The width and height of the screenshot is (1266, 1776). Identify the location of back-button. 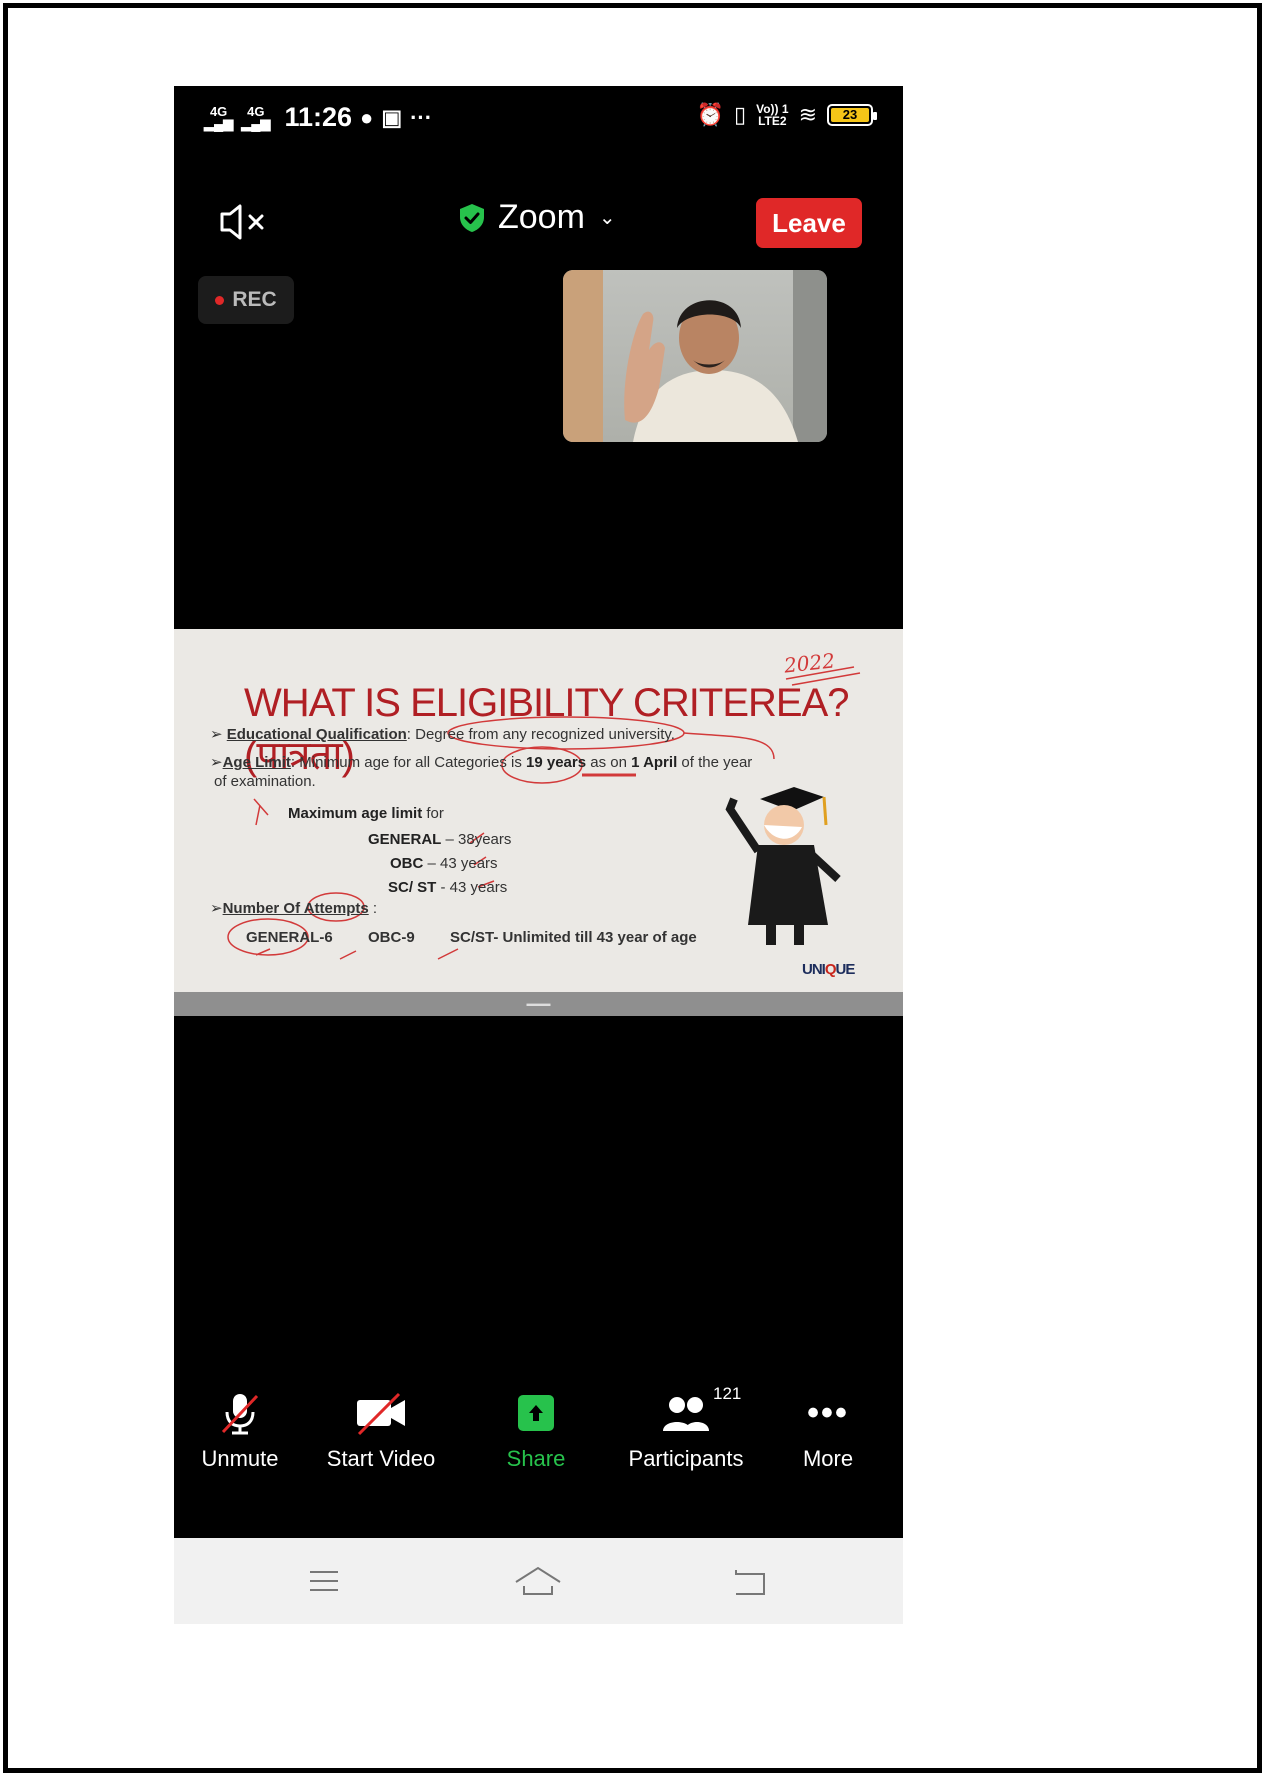
(750, 1581).